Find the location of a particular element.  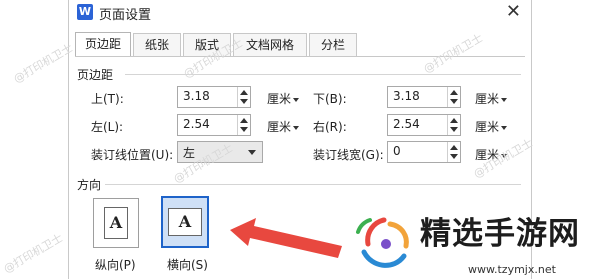

top-margin-unit-dropdown: 厘米 is located at coordinates (283, 98).